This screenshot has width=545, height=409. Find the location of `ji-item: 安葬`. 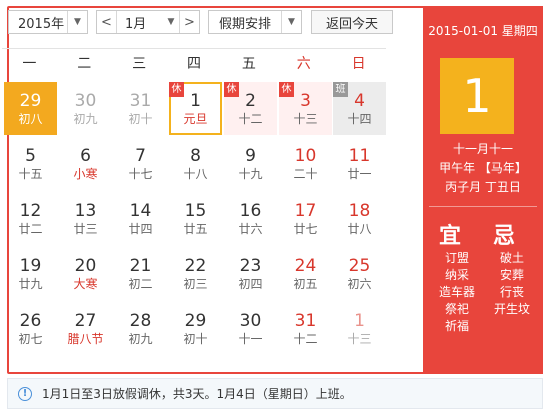

ji-item: 安葬 is located at coordinates (511, 275).